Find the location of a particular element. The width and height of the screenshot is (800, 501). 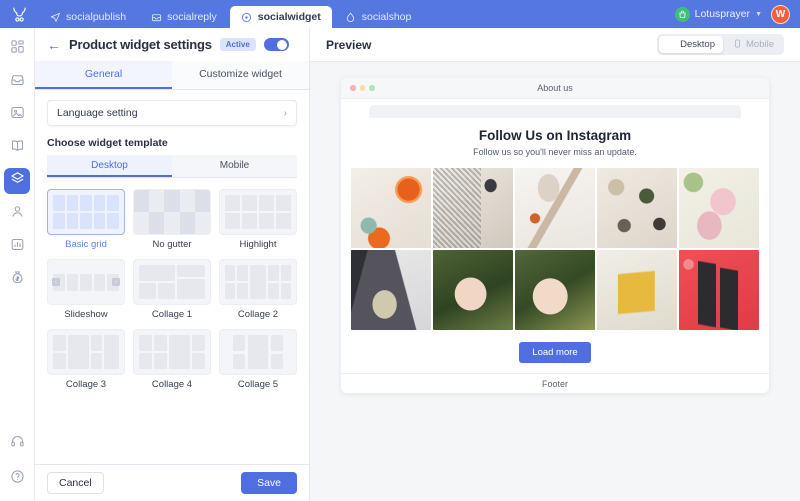

widget-active-toggle is located at coordinates (276, 44).